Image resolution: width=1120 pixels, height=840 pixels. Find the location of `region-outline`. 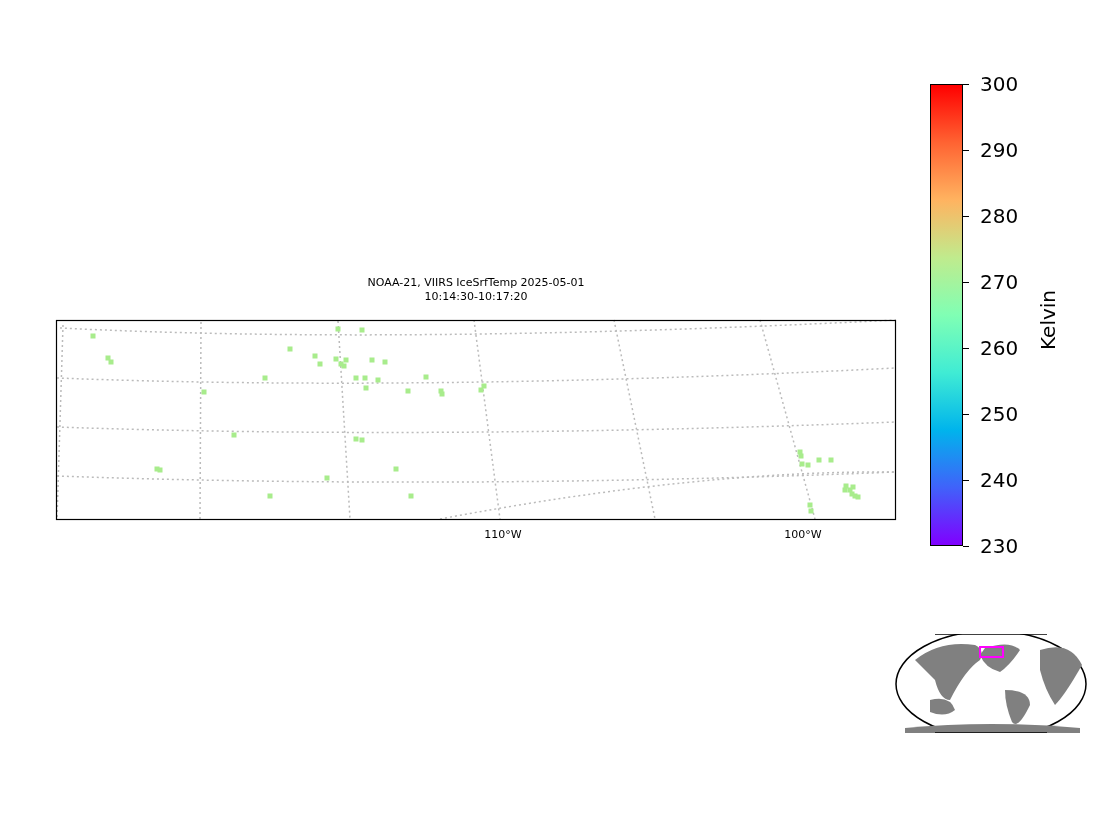

region-outline is located at coordinates (991, 652).